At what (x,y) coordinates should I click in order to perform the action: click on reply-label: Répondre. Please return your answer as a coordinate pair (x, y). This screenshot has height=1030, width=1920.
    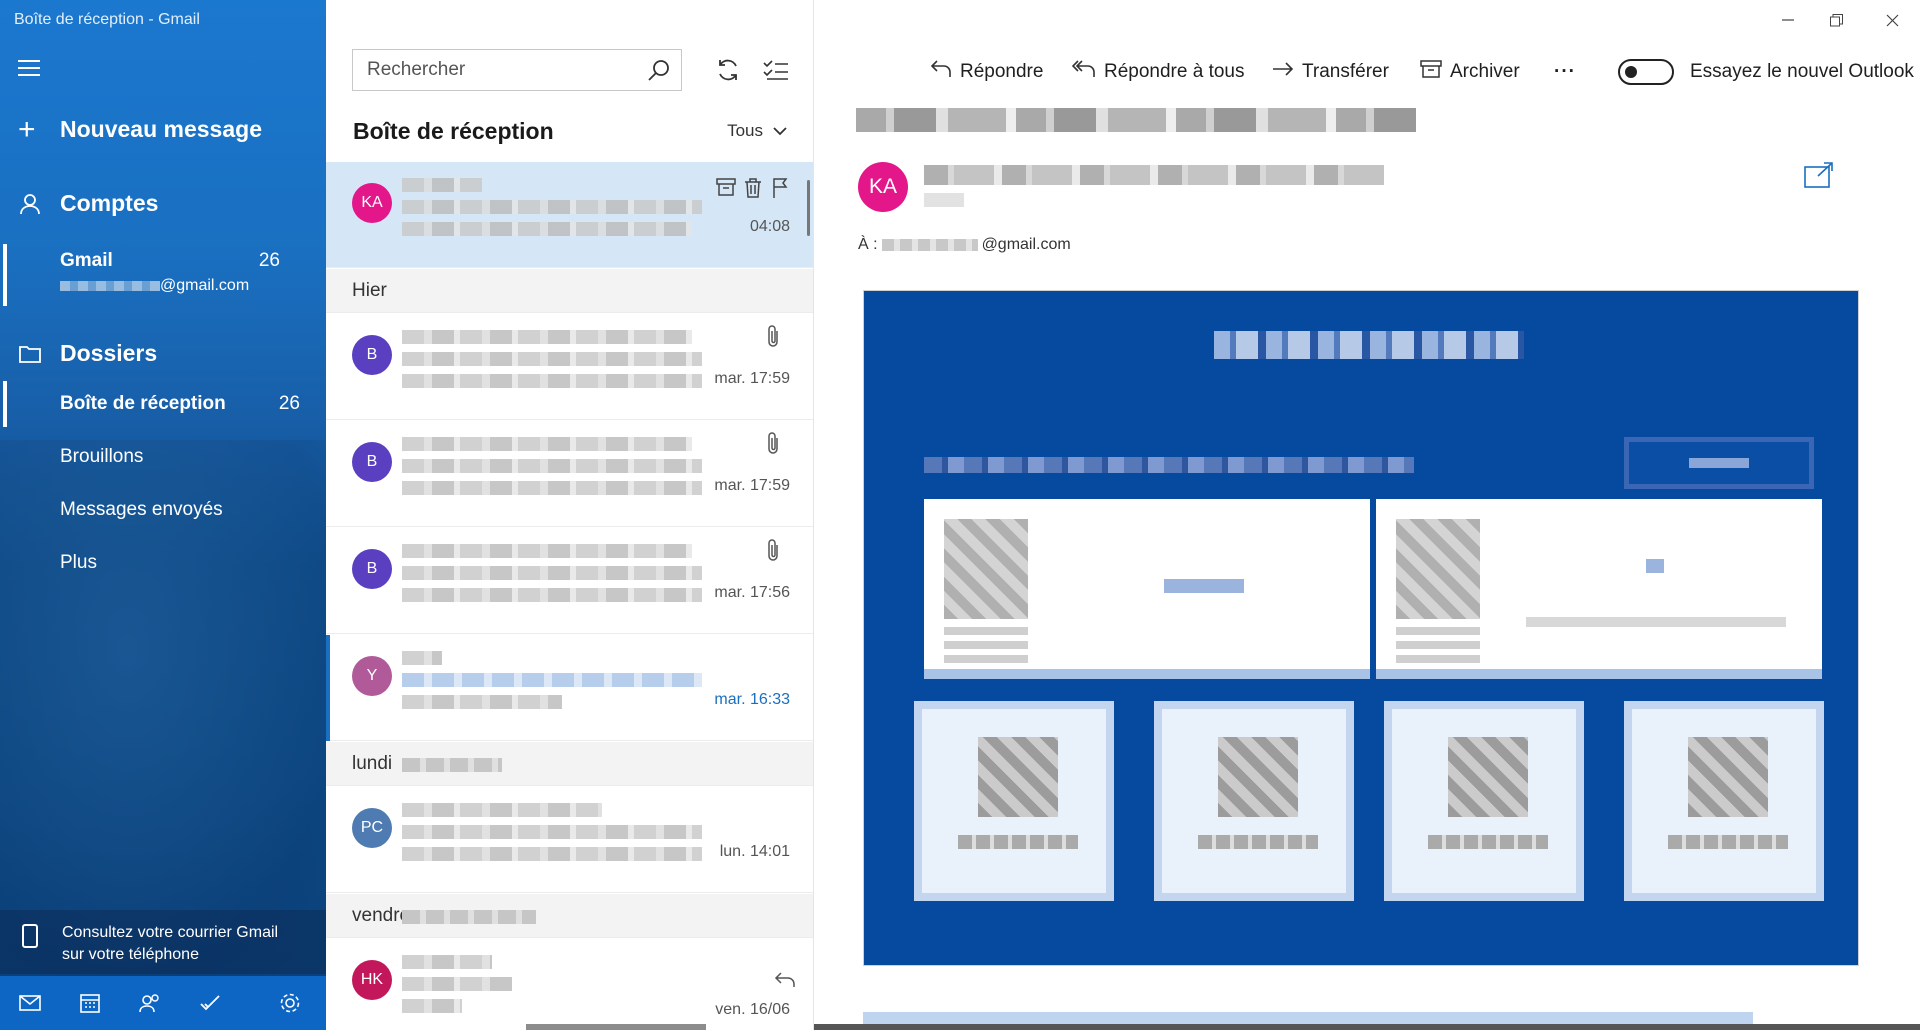
    Looking at the image, I should click on (1002, 71).